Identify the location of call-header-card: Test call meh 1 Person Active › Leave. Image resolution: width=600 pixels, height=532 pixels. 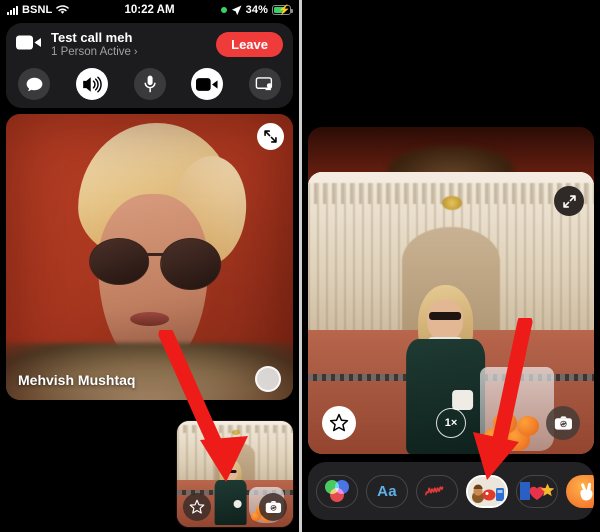
(149, 65).